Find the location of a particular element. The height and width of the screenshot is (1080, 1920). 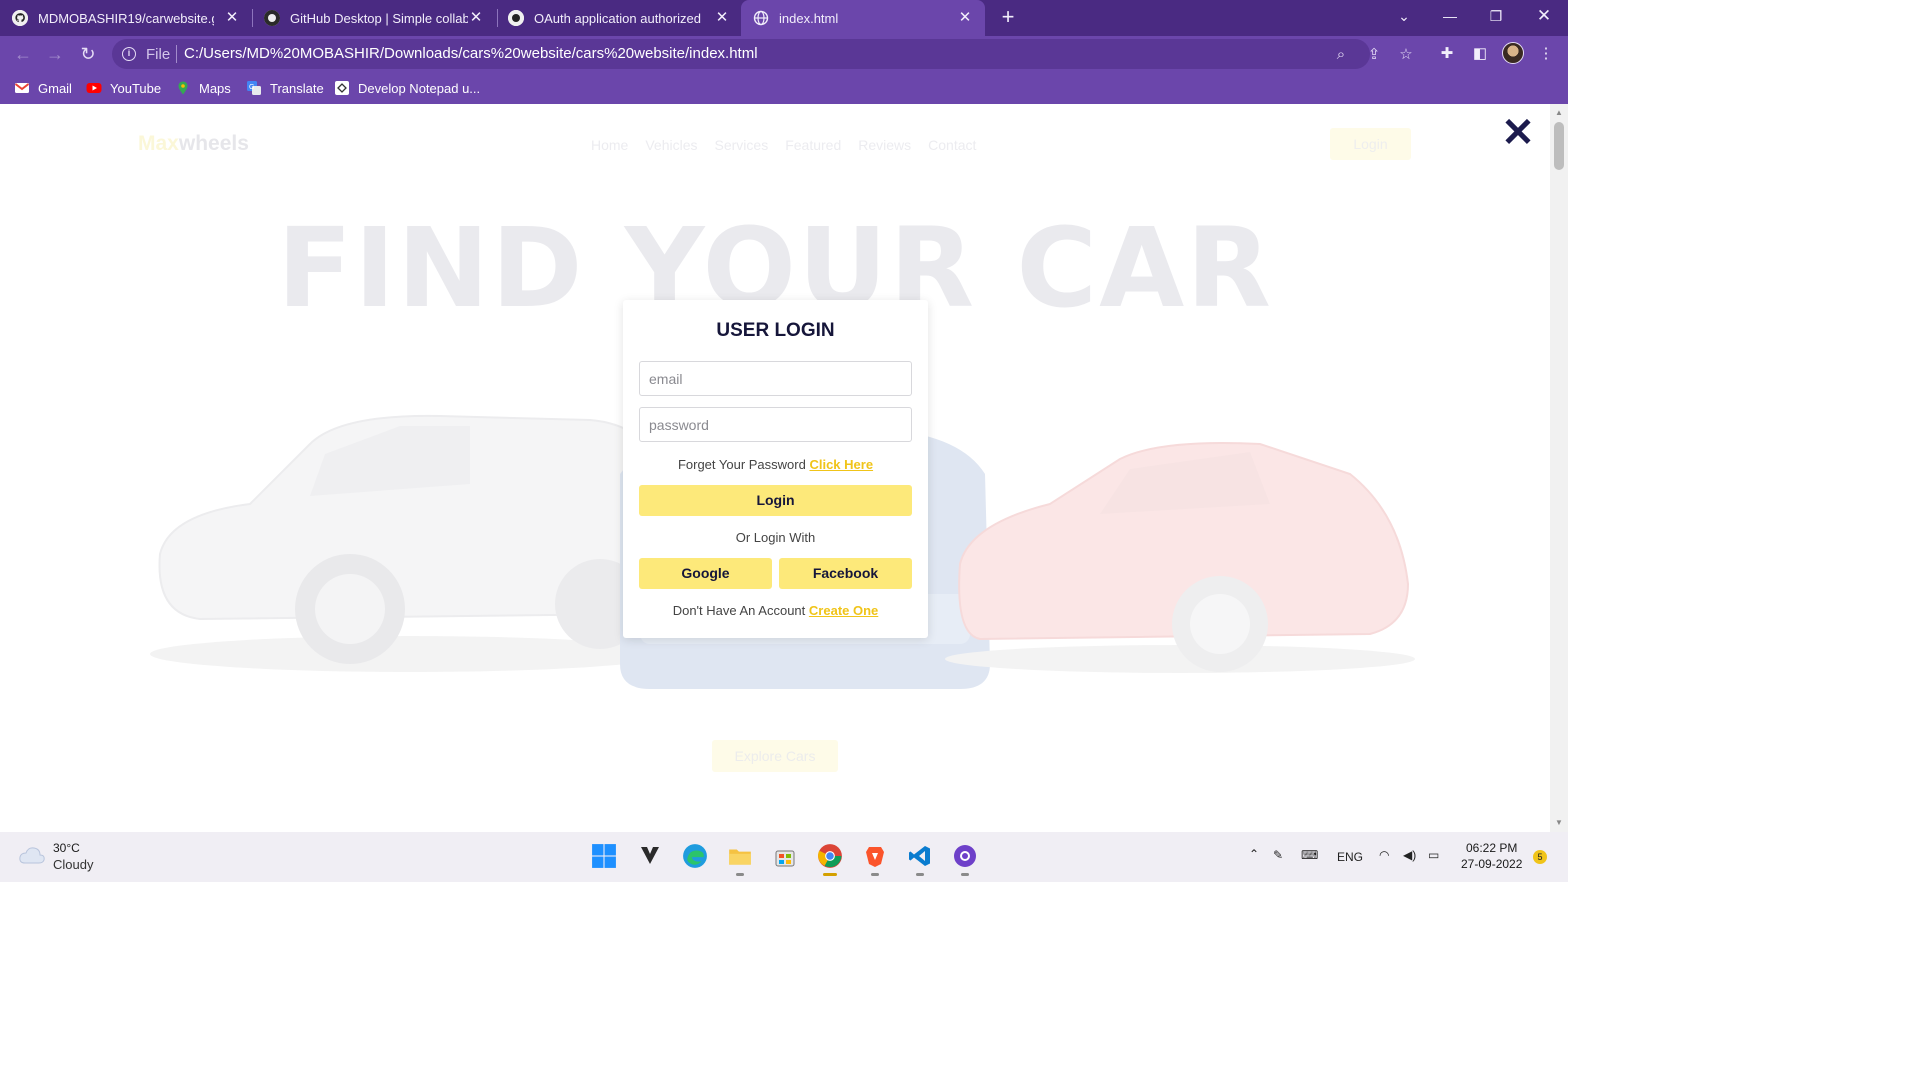

brave-icon is located at coordinates (875, 859).